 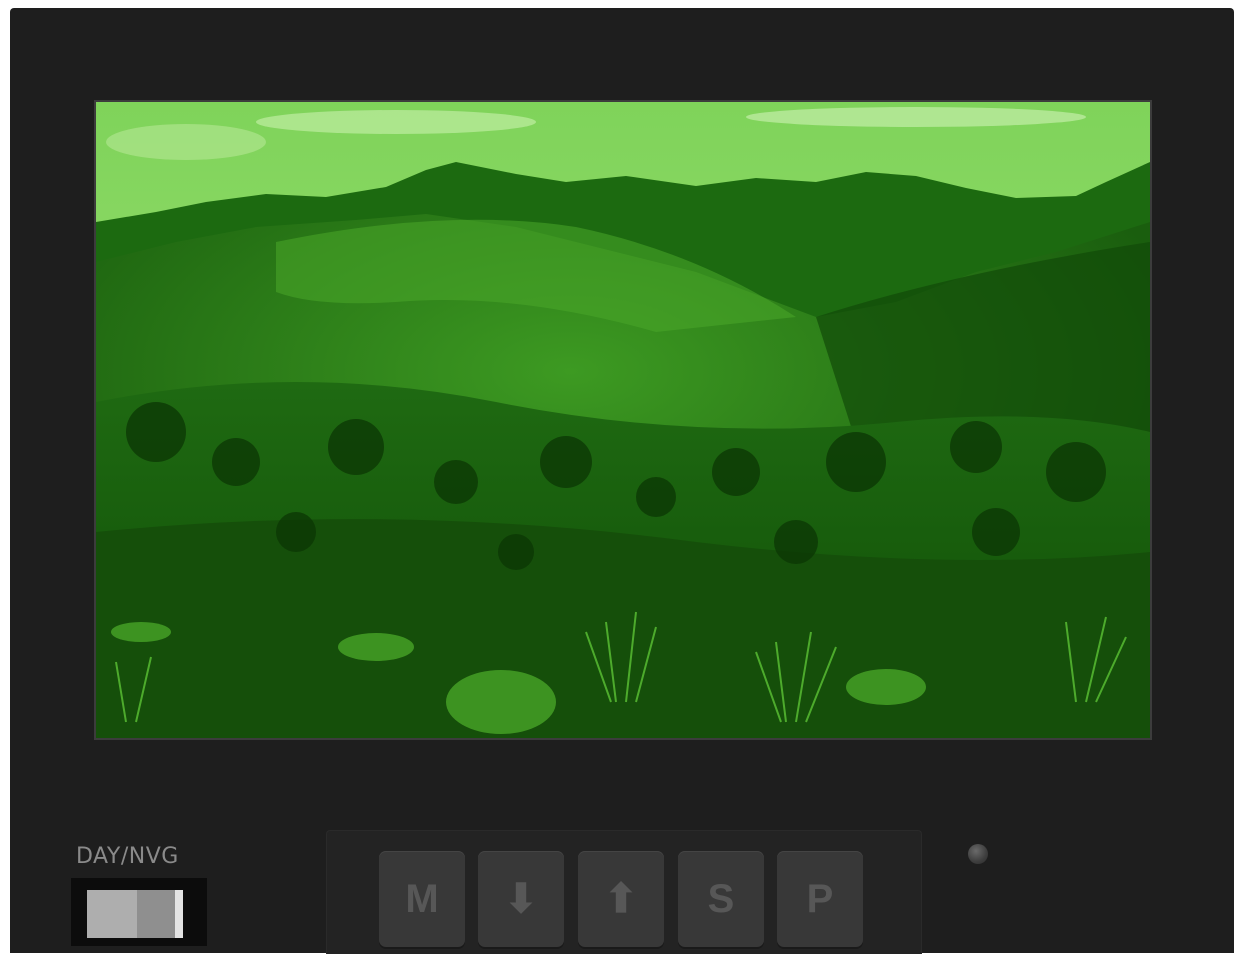 What do you see at coordinates (112, 914) in the screenshot?
I see `switch-segment-day` at bounding box center [112, 914].